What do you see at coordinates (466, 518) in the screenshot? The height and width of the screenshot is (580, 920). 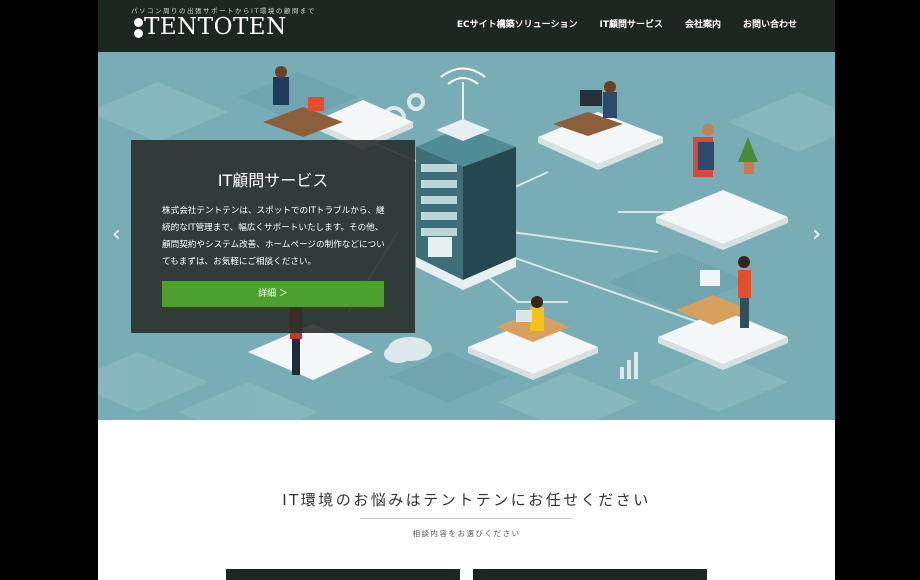 I see `section-divider` at bounding box center [466, 518].